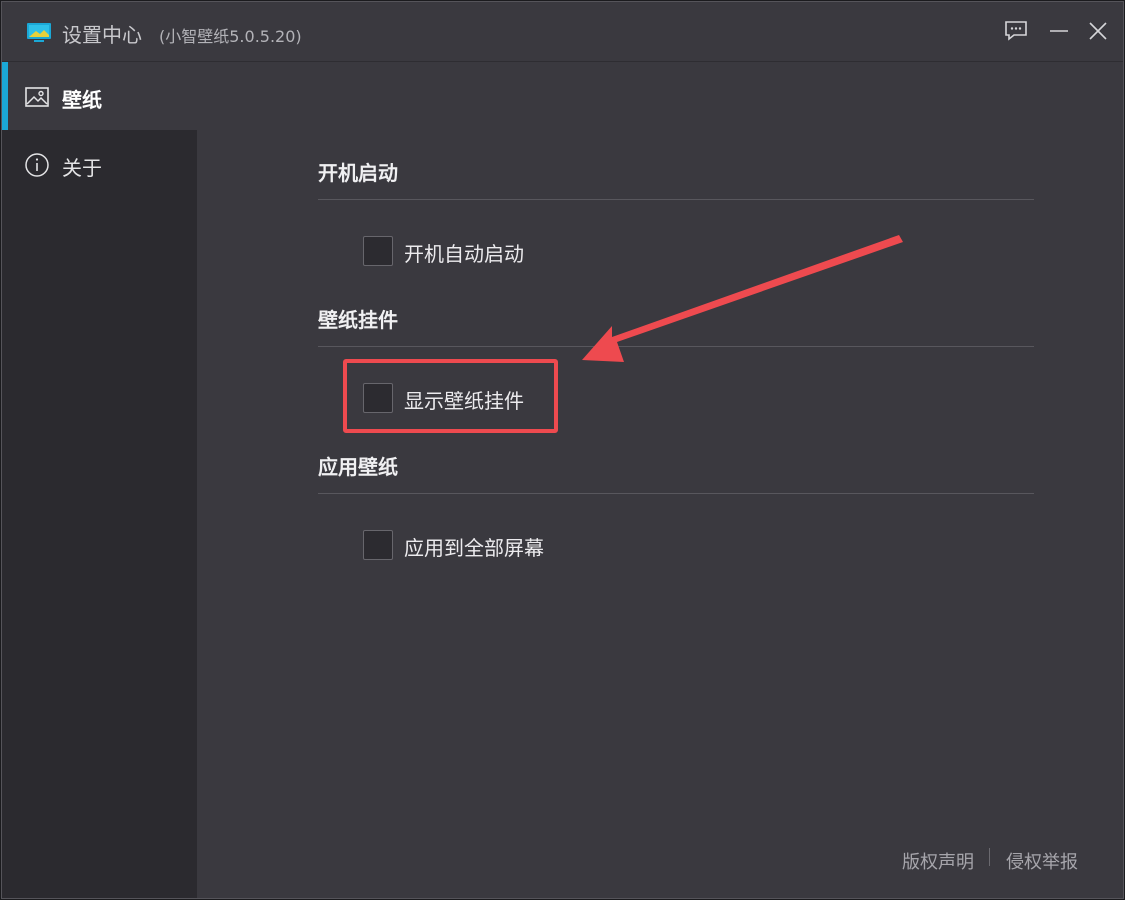  I want to click on section-title-startup: 开机启动, so click(358, 173).